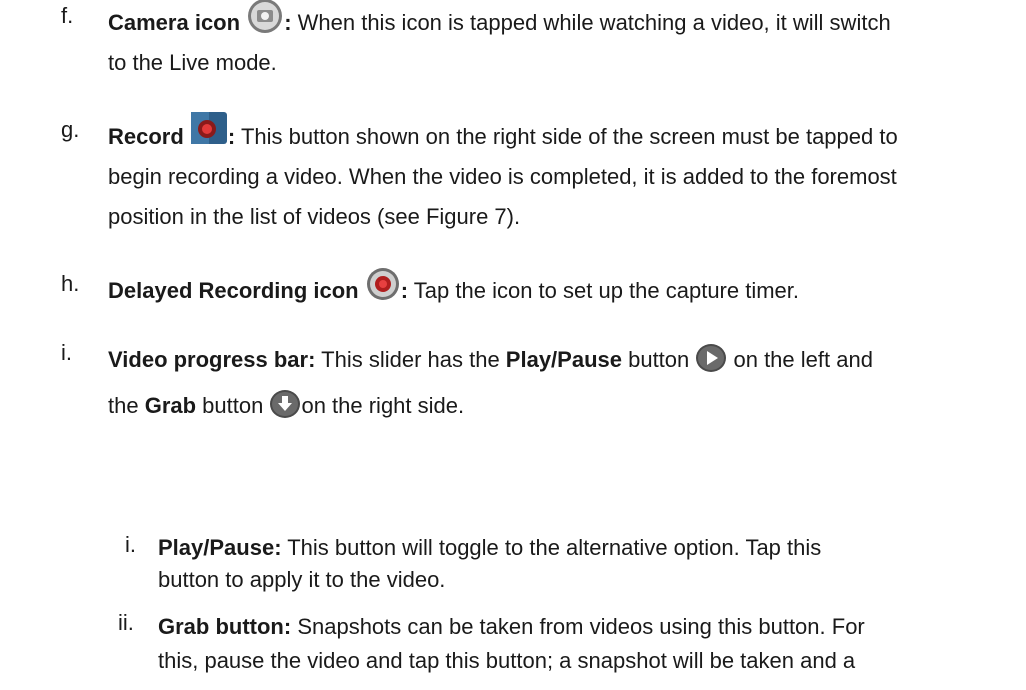 The height and width of the screenshot is (690, 1026). Describe the element at coordinates (233, 290) in the screenshot. I see `item-title: Delayed Recording icon` at that location.